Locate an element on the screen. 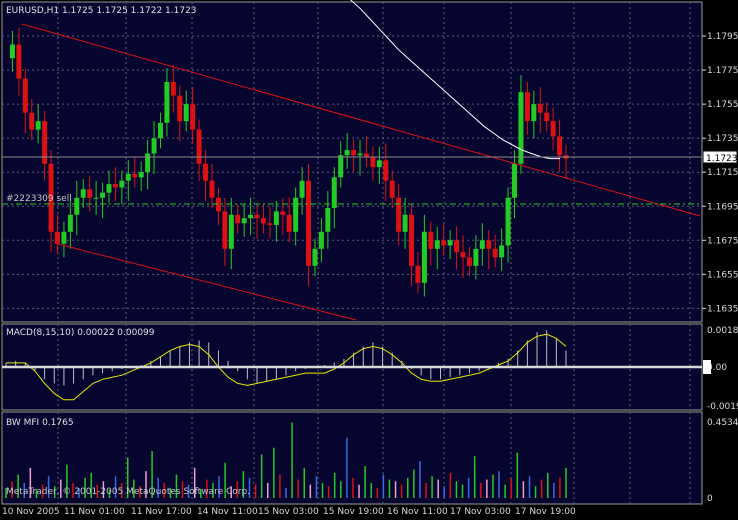 This screenshot has height=520, width=738. mfi-title: BW MFI 0.1765 is located at coordinates (40, 423).